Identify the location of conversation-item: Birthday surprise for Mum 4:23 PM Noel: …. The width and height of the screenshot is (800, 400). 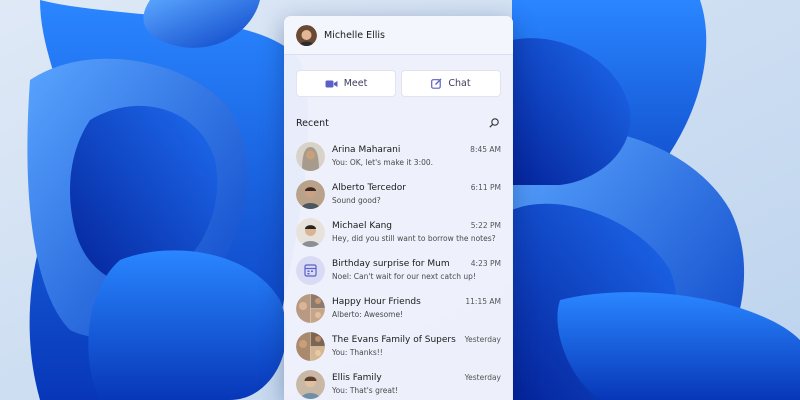
(398, 270).